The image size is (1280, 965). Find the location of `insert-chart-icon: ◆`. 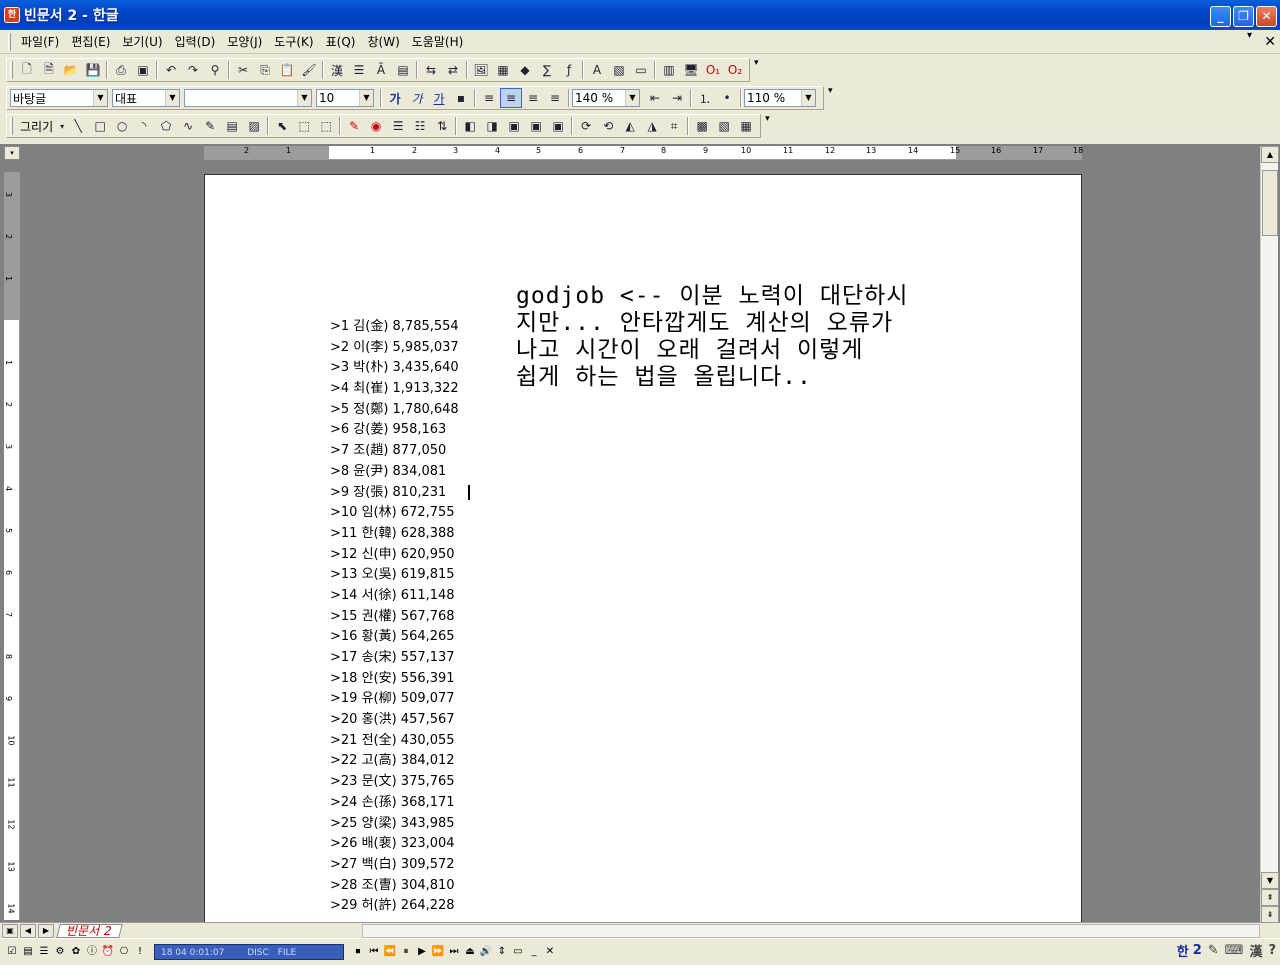

insert-chart-icon: ◆ is located at coordinates (525, 70).